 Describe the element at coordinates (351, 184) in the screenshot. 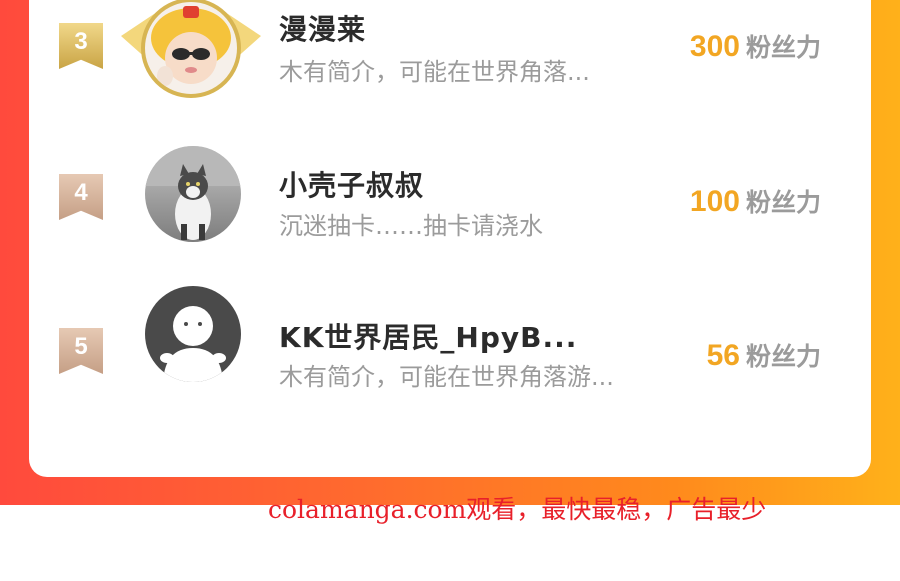

I see `user-name: 小壳子叔叔` at that location.